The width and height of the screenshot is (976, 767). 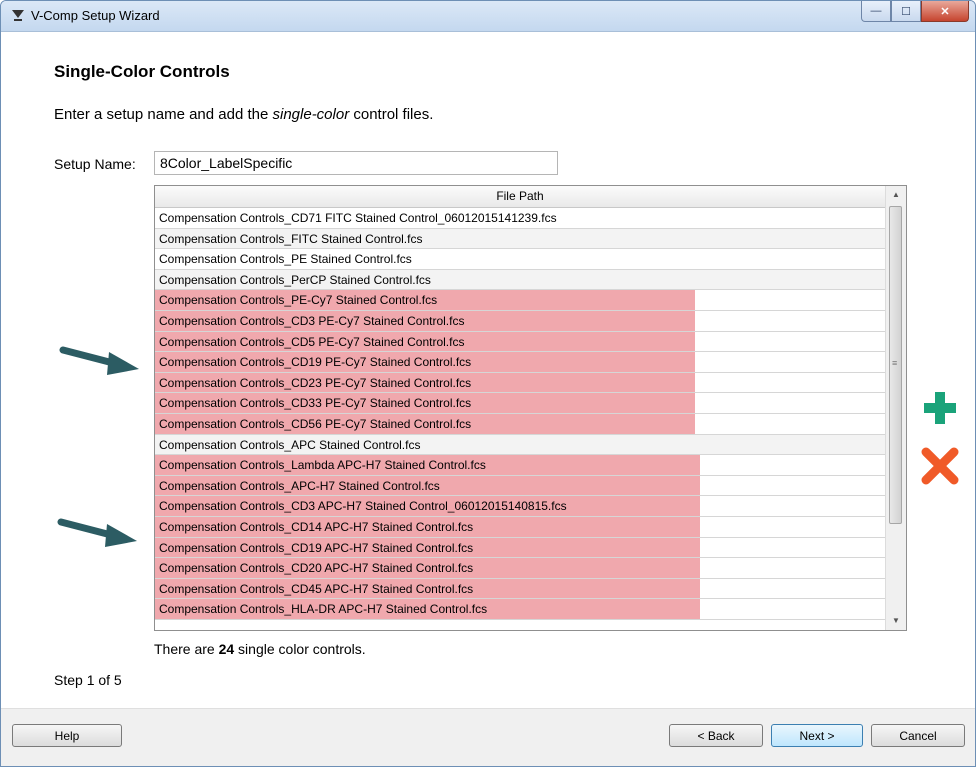 What do you see at coordinates (940, 466) in the screenshot?
I see `remove-file-x-icon` at bounding box center [940, 466].